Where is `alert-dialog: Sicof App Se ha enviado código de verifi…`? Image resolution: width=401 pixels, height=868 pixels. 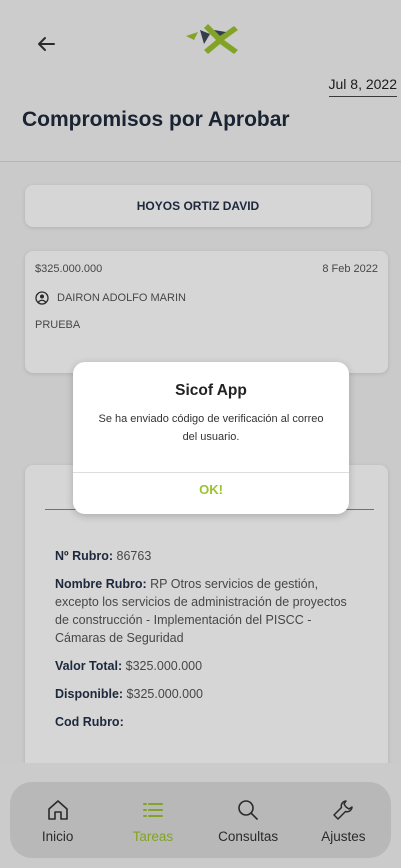
alert-dialog: Sicof App Se ha enviado código de verifi… is located at coordinates (211, 438).